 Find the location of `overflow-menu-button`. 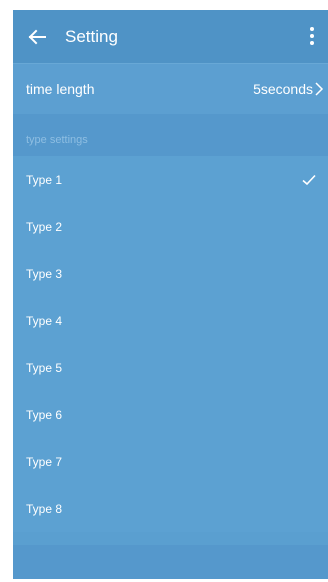

overflow-menu-button is located at coordinates (312, 36).